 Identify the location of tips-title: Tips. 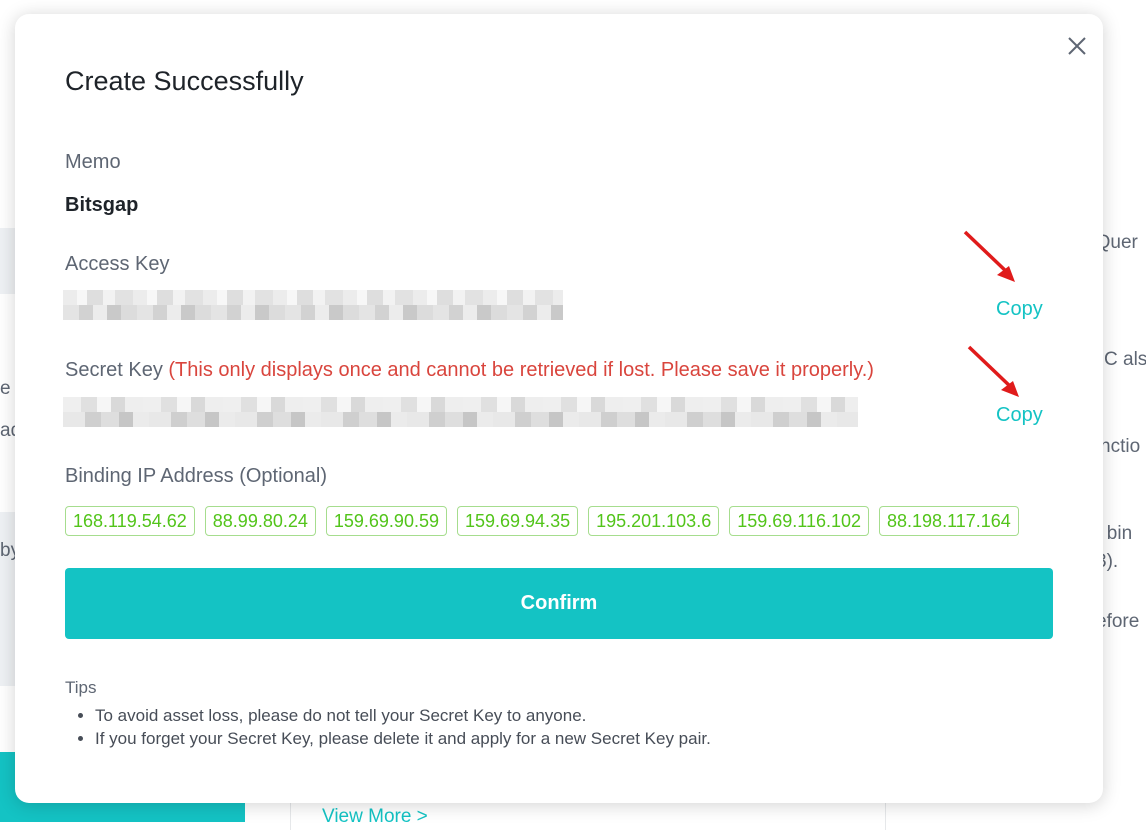
(81, 687).